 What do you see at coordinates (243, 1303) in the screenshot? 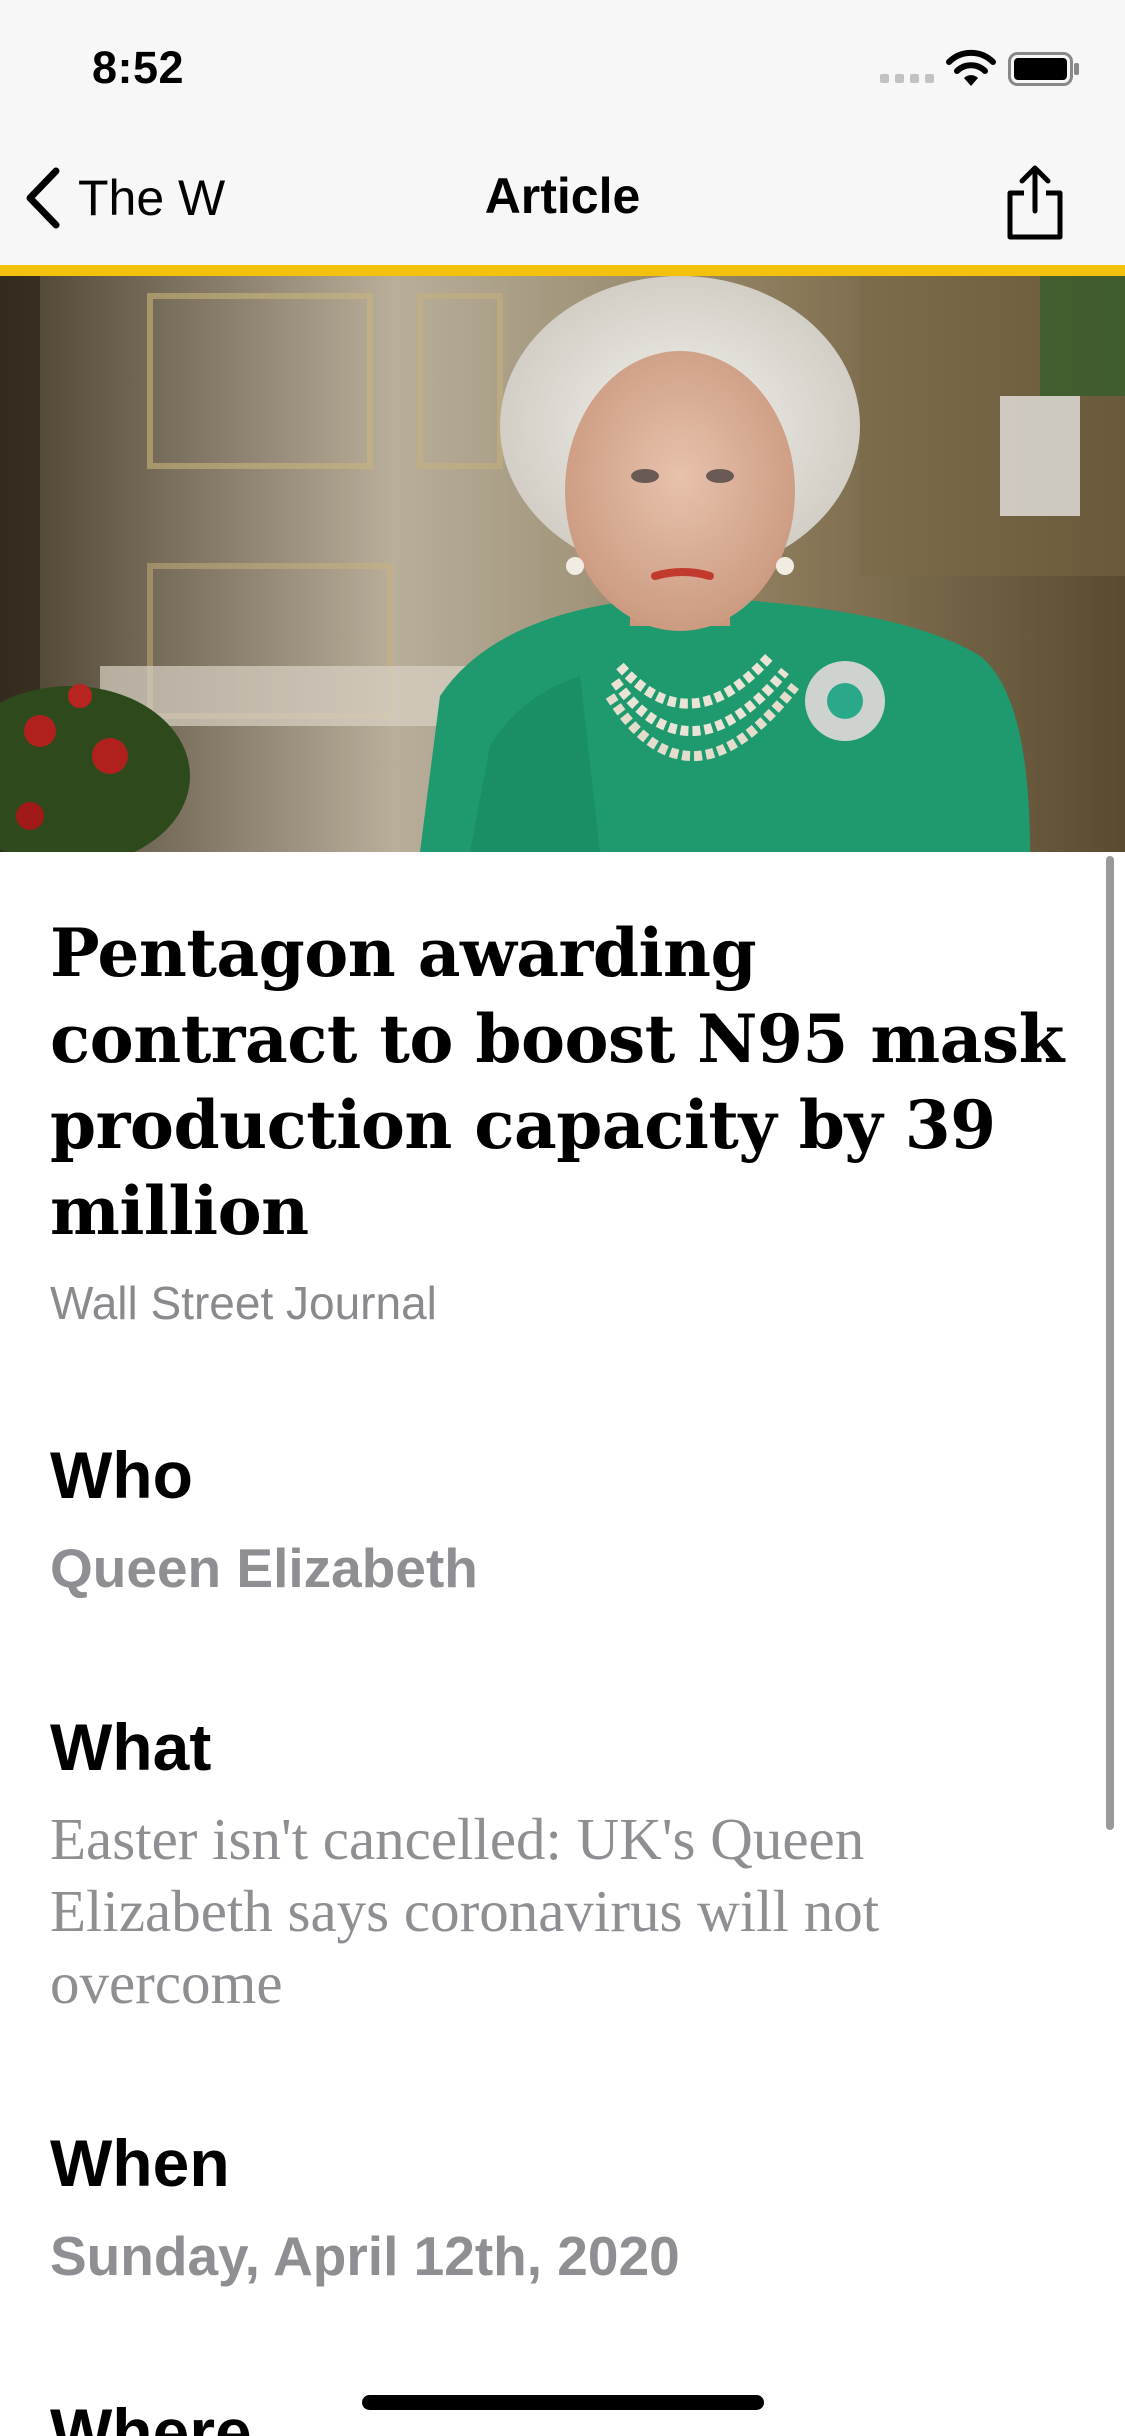
I see `article-source: Wall Street Journal` at bounding box center [243, 1303].